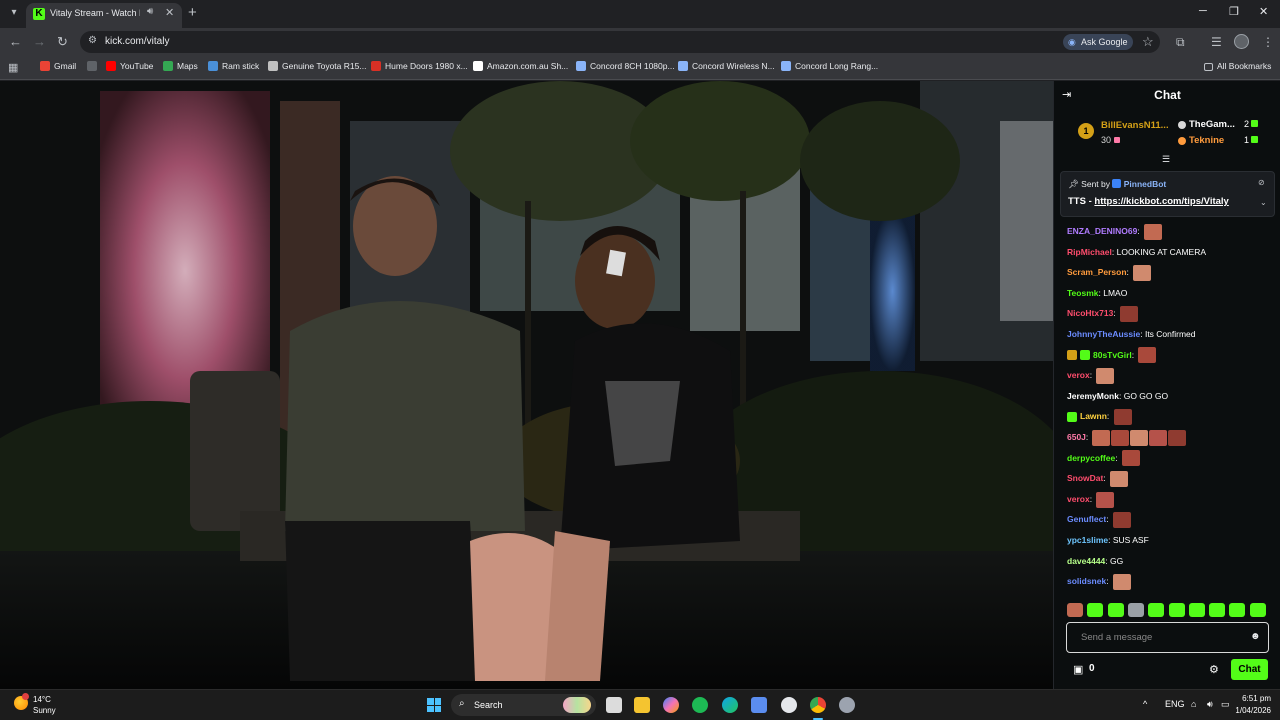 The image size is (1280, 720). Describe the element at coordinates (62, 42) in the screenshot. I see `reload-icon: ↻` at that location.